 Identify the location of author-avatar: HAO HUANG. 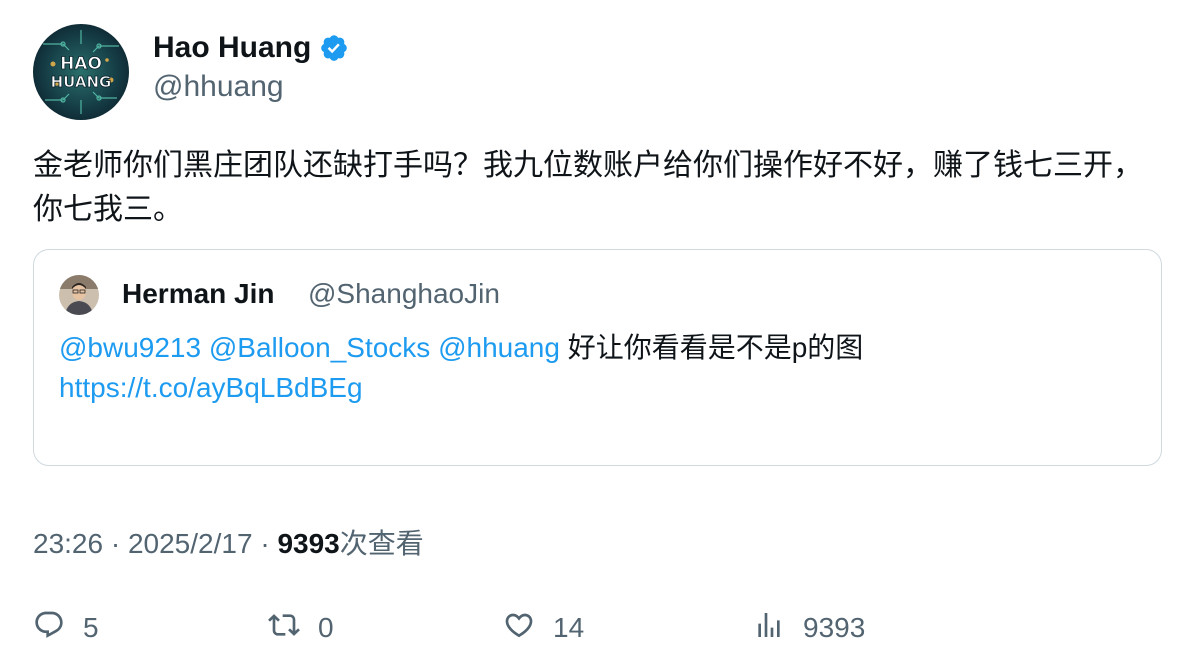
(81, 72).